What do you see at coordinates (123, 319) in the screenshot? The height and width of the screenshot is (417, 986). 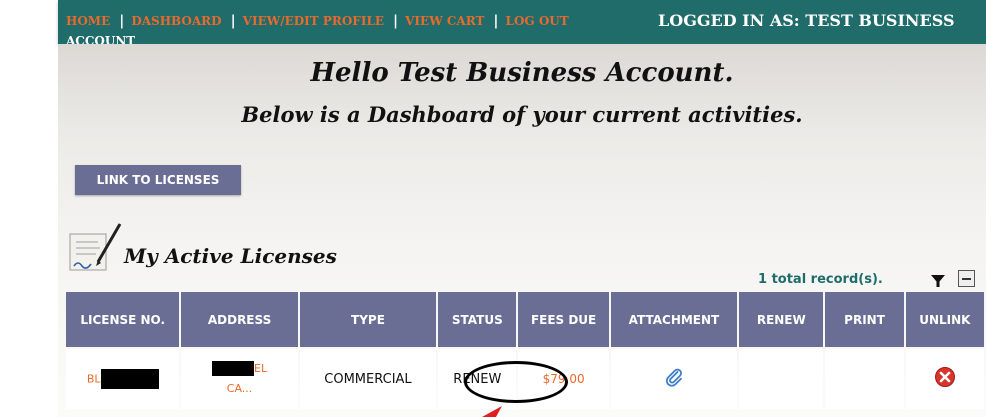 I see `column-license-no: LICENSE NO.` at bounding box center [123, 319].